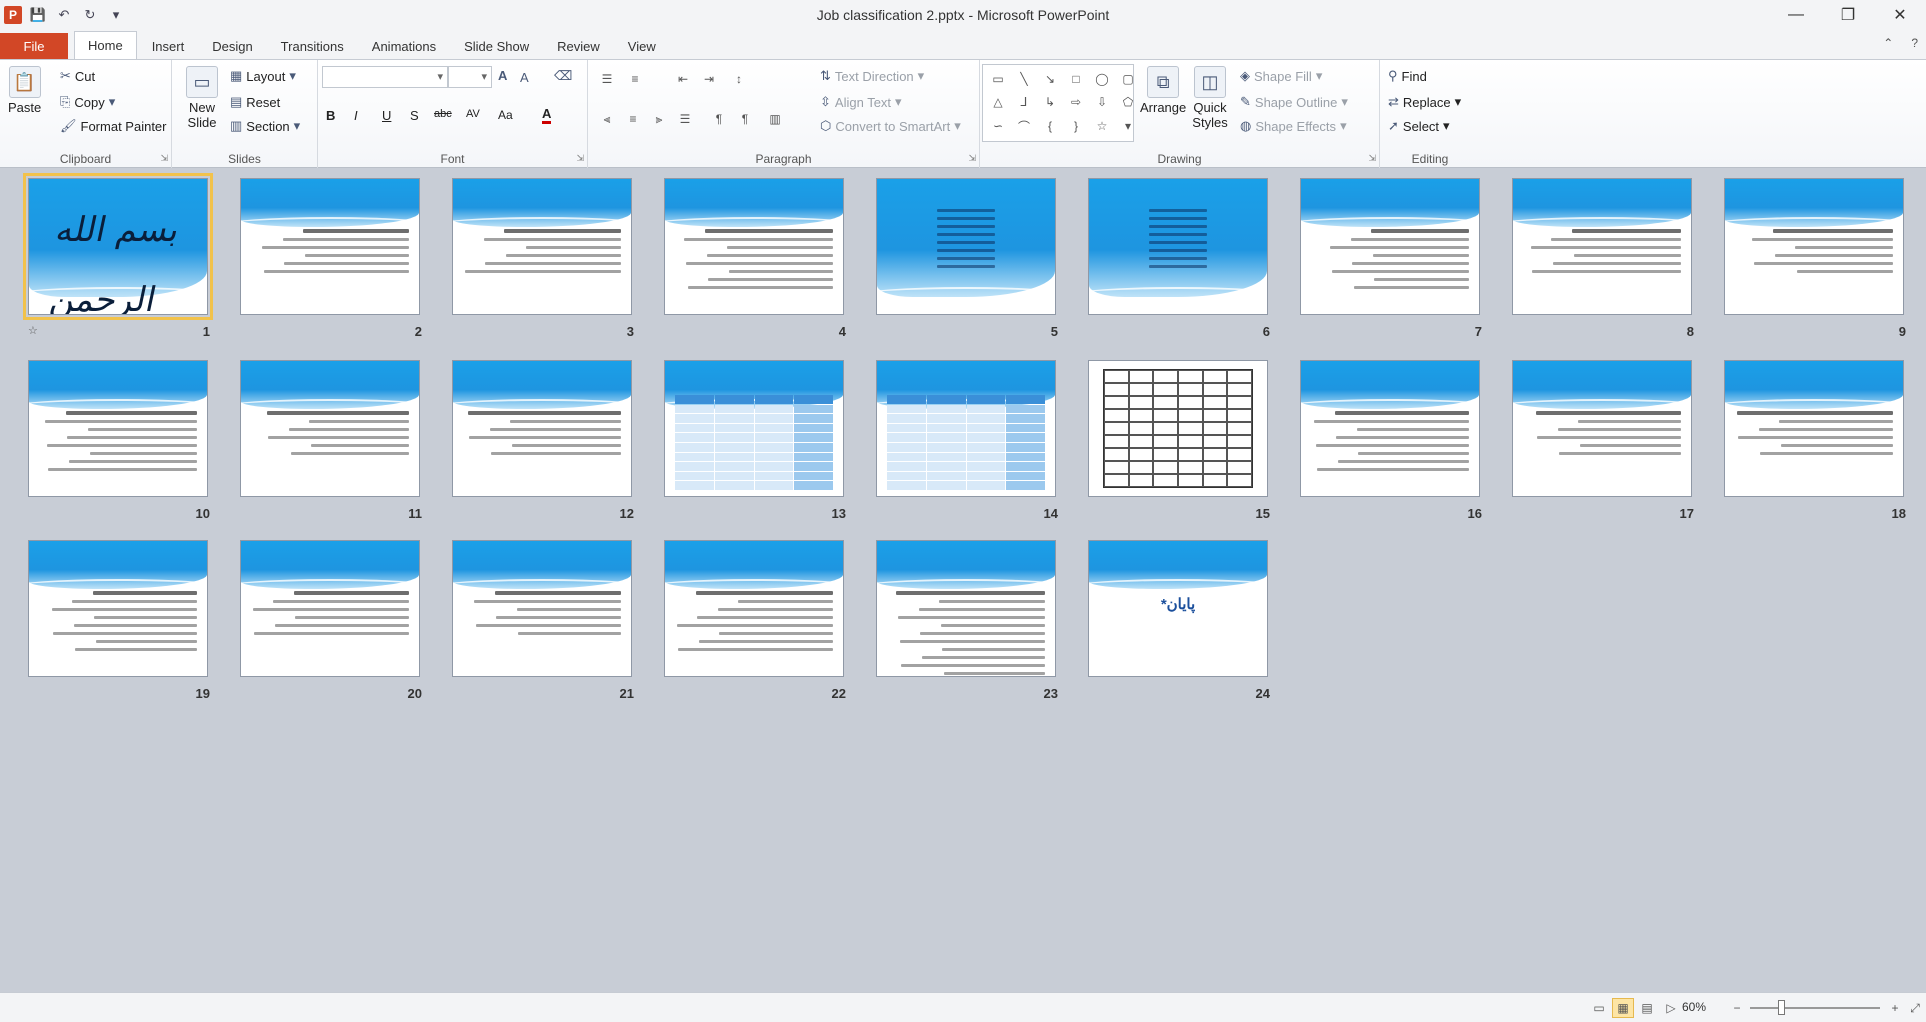 This screenshot has width=1926, height=1022. What do you see at coordinates (168, 46) in the screenshot?
I see `tab-insert: Insert` at bounding box center [168, 46].